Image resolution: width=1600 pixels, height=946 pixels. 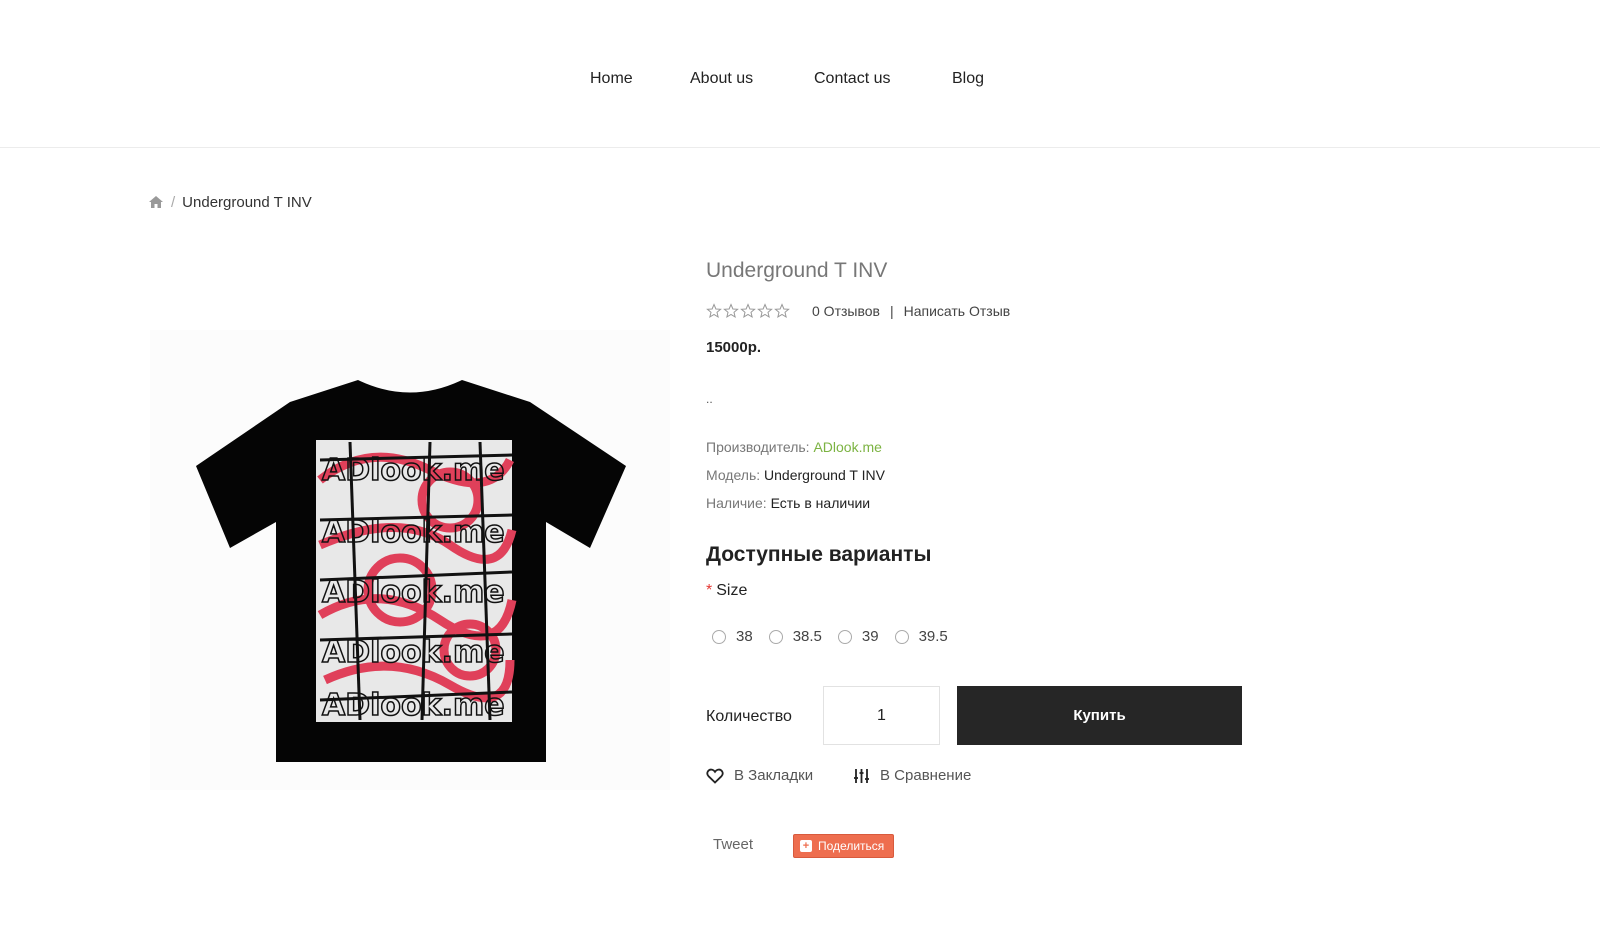 What do you see at coordinates (807, 636) in the screenshot?
I see `size-value: 38.5` at bounding box center [807, 636].